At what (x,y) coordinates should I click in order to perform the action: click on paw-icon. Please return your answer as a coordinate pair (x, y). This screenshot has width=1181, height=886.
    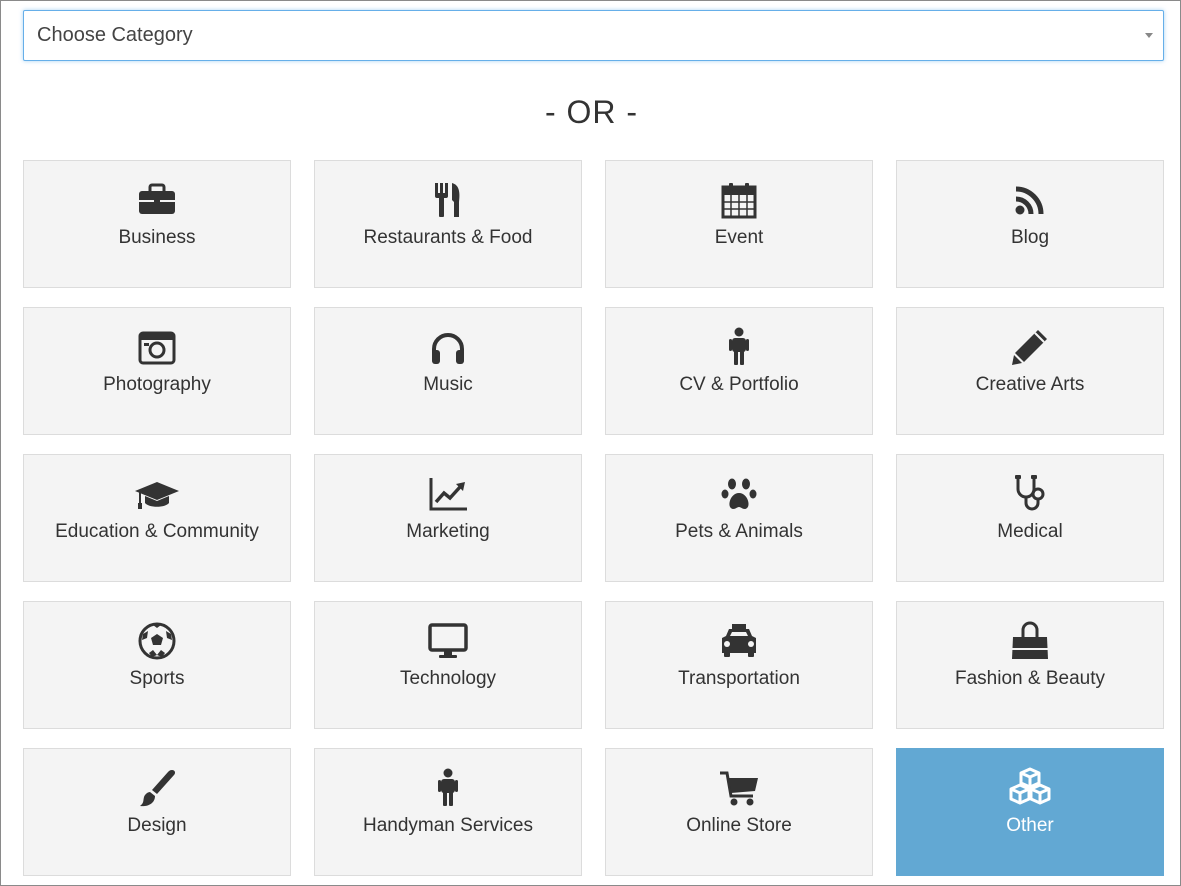
    Looking at the image, I should click on (739, 494).